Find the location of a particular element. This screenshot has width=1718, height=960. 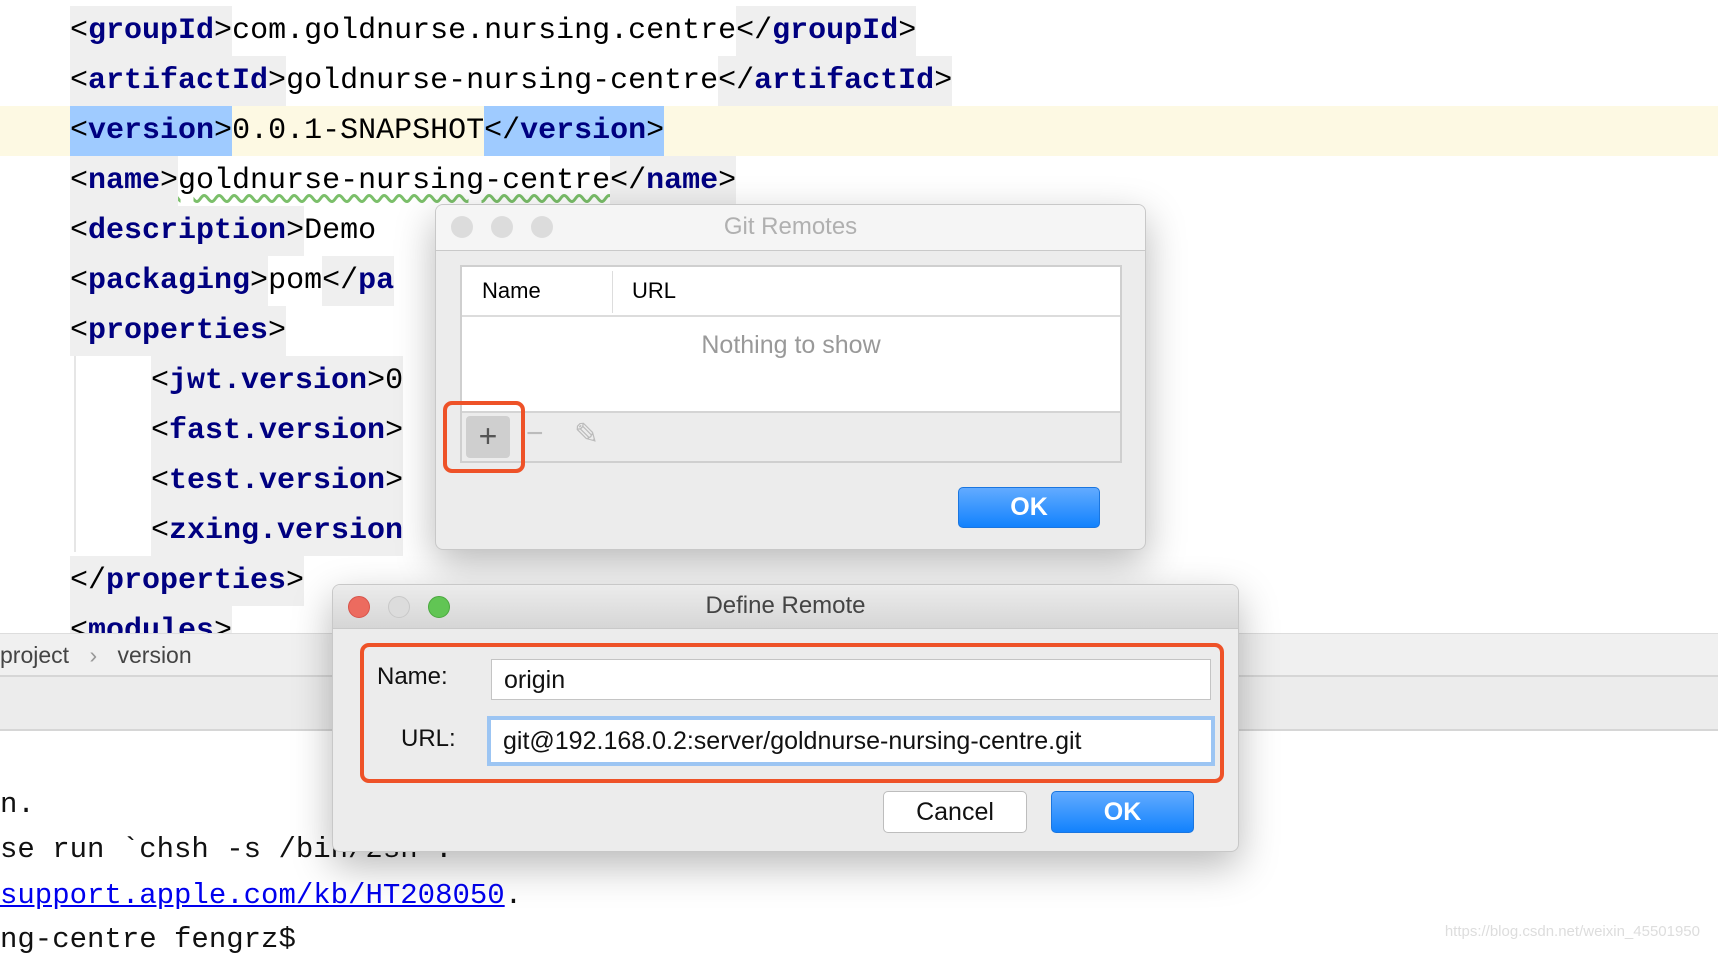

table-header: Name URL is located at coordinates (791, 292).